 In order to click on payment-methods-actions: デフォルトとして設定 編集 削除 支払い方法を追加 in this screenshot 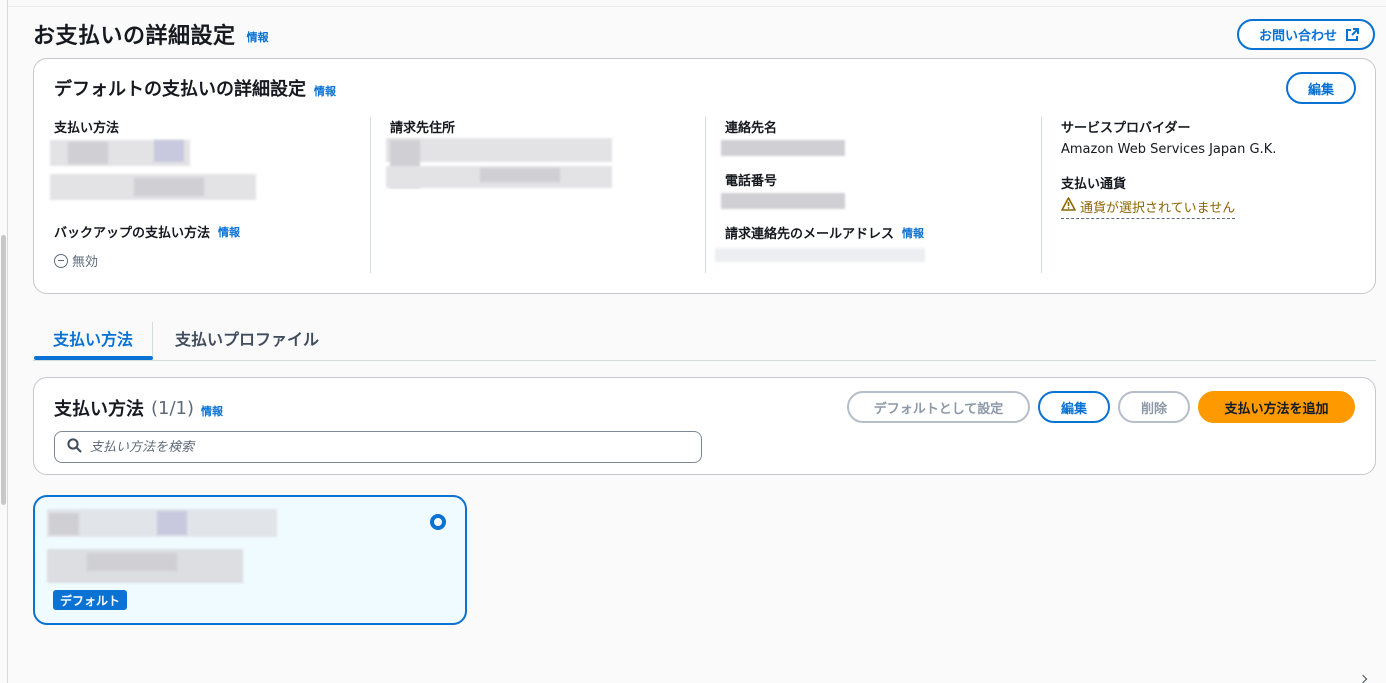, I will do `click(1101, 407)`.